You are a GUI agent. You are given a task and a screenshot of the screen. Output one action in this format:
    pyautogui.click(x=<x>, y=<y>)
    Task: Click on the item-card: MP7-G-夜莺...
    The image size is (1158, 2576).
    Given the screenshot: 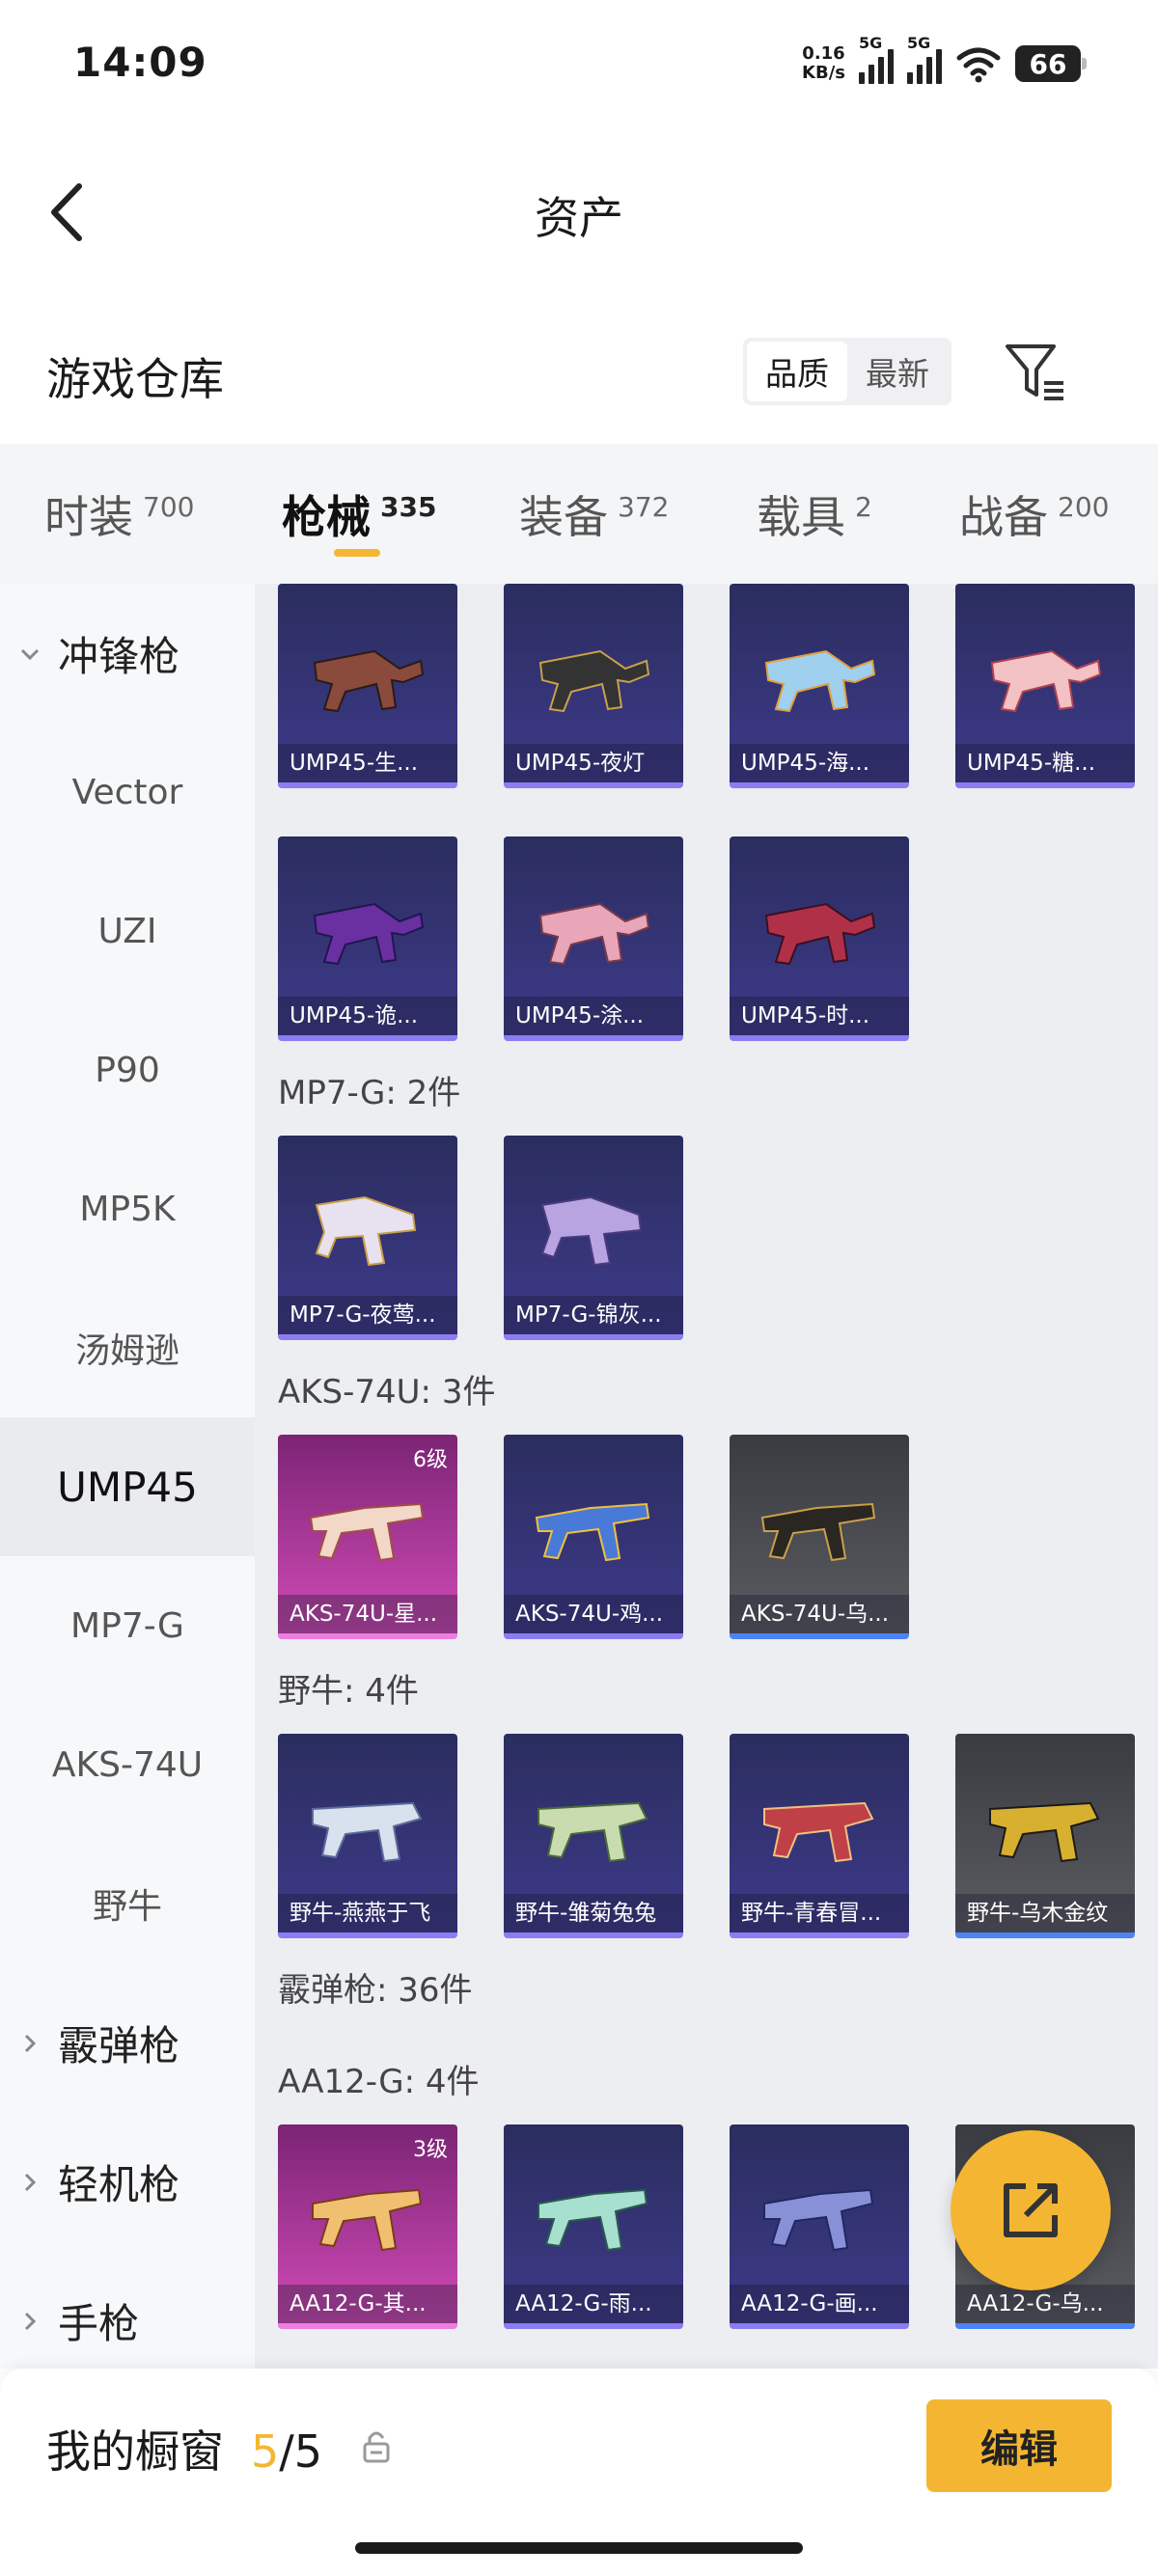 What is the action you would take?
    pyautogui.click(x=367, y=1238)
    